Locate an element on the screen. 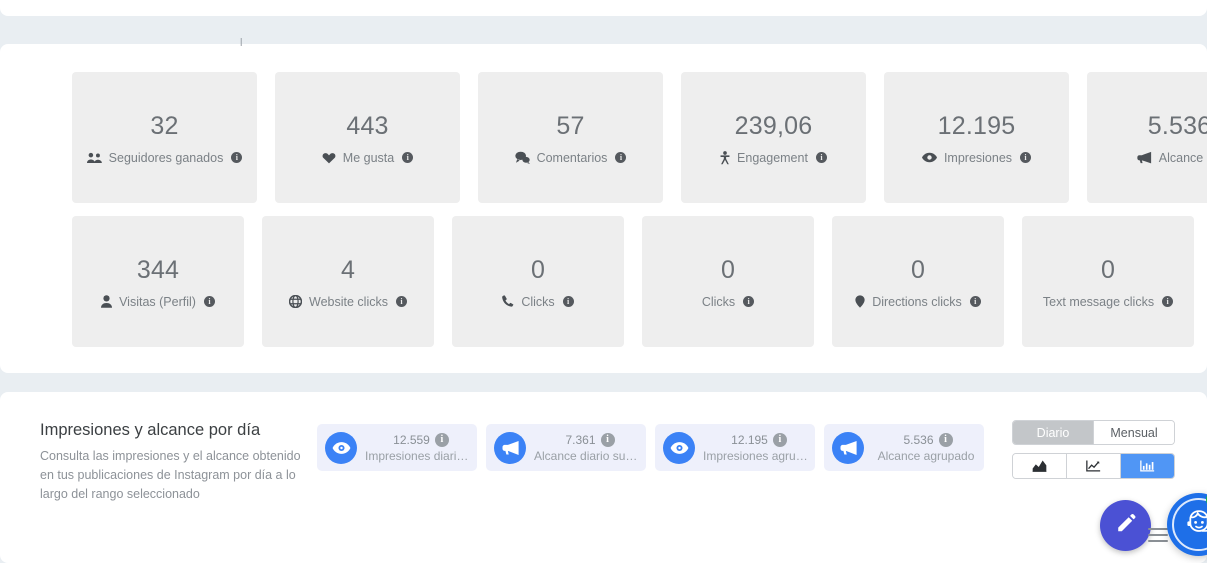  metric-value: 4 is located at coordinates (348, 269).